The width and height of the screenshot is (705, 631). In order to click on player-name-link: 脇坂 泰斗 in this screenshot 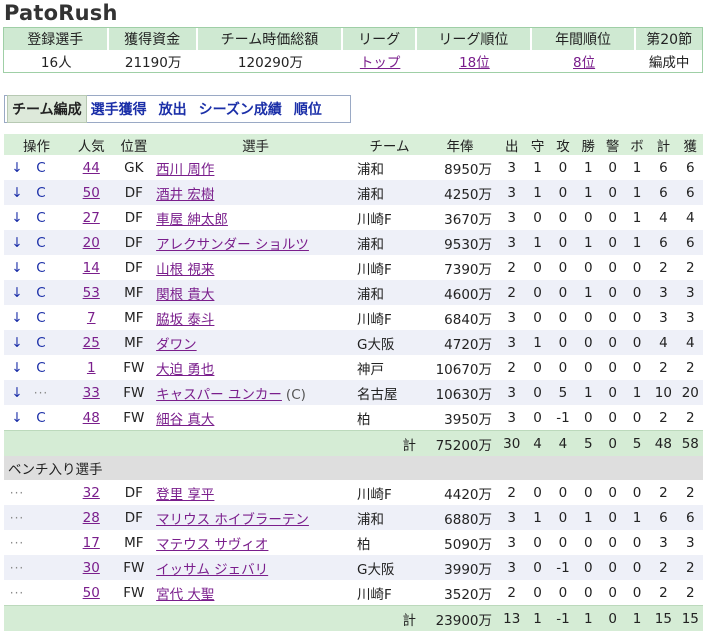, I will do `click(185, 320)`.